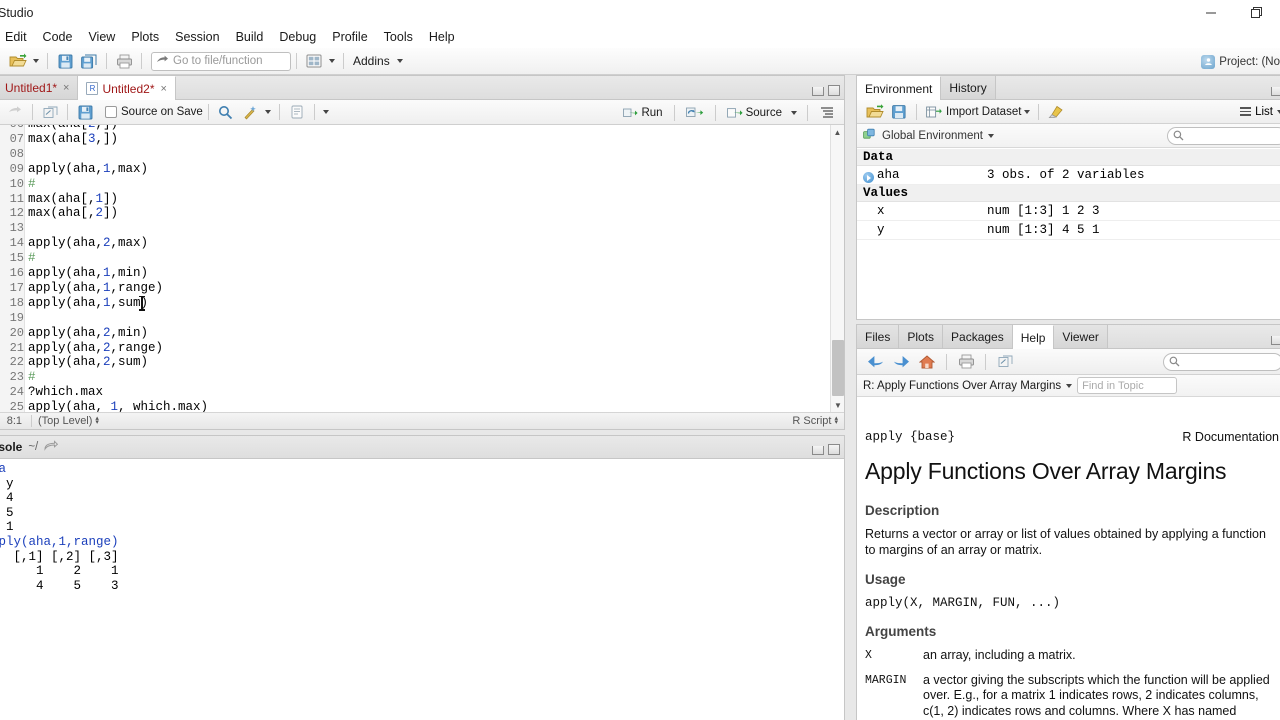  I want to click on load-workspace-icon, so click(875, 112).